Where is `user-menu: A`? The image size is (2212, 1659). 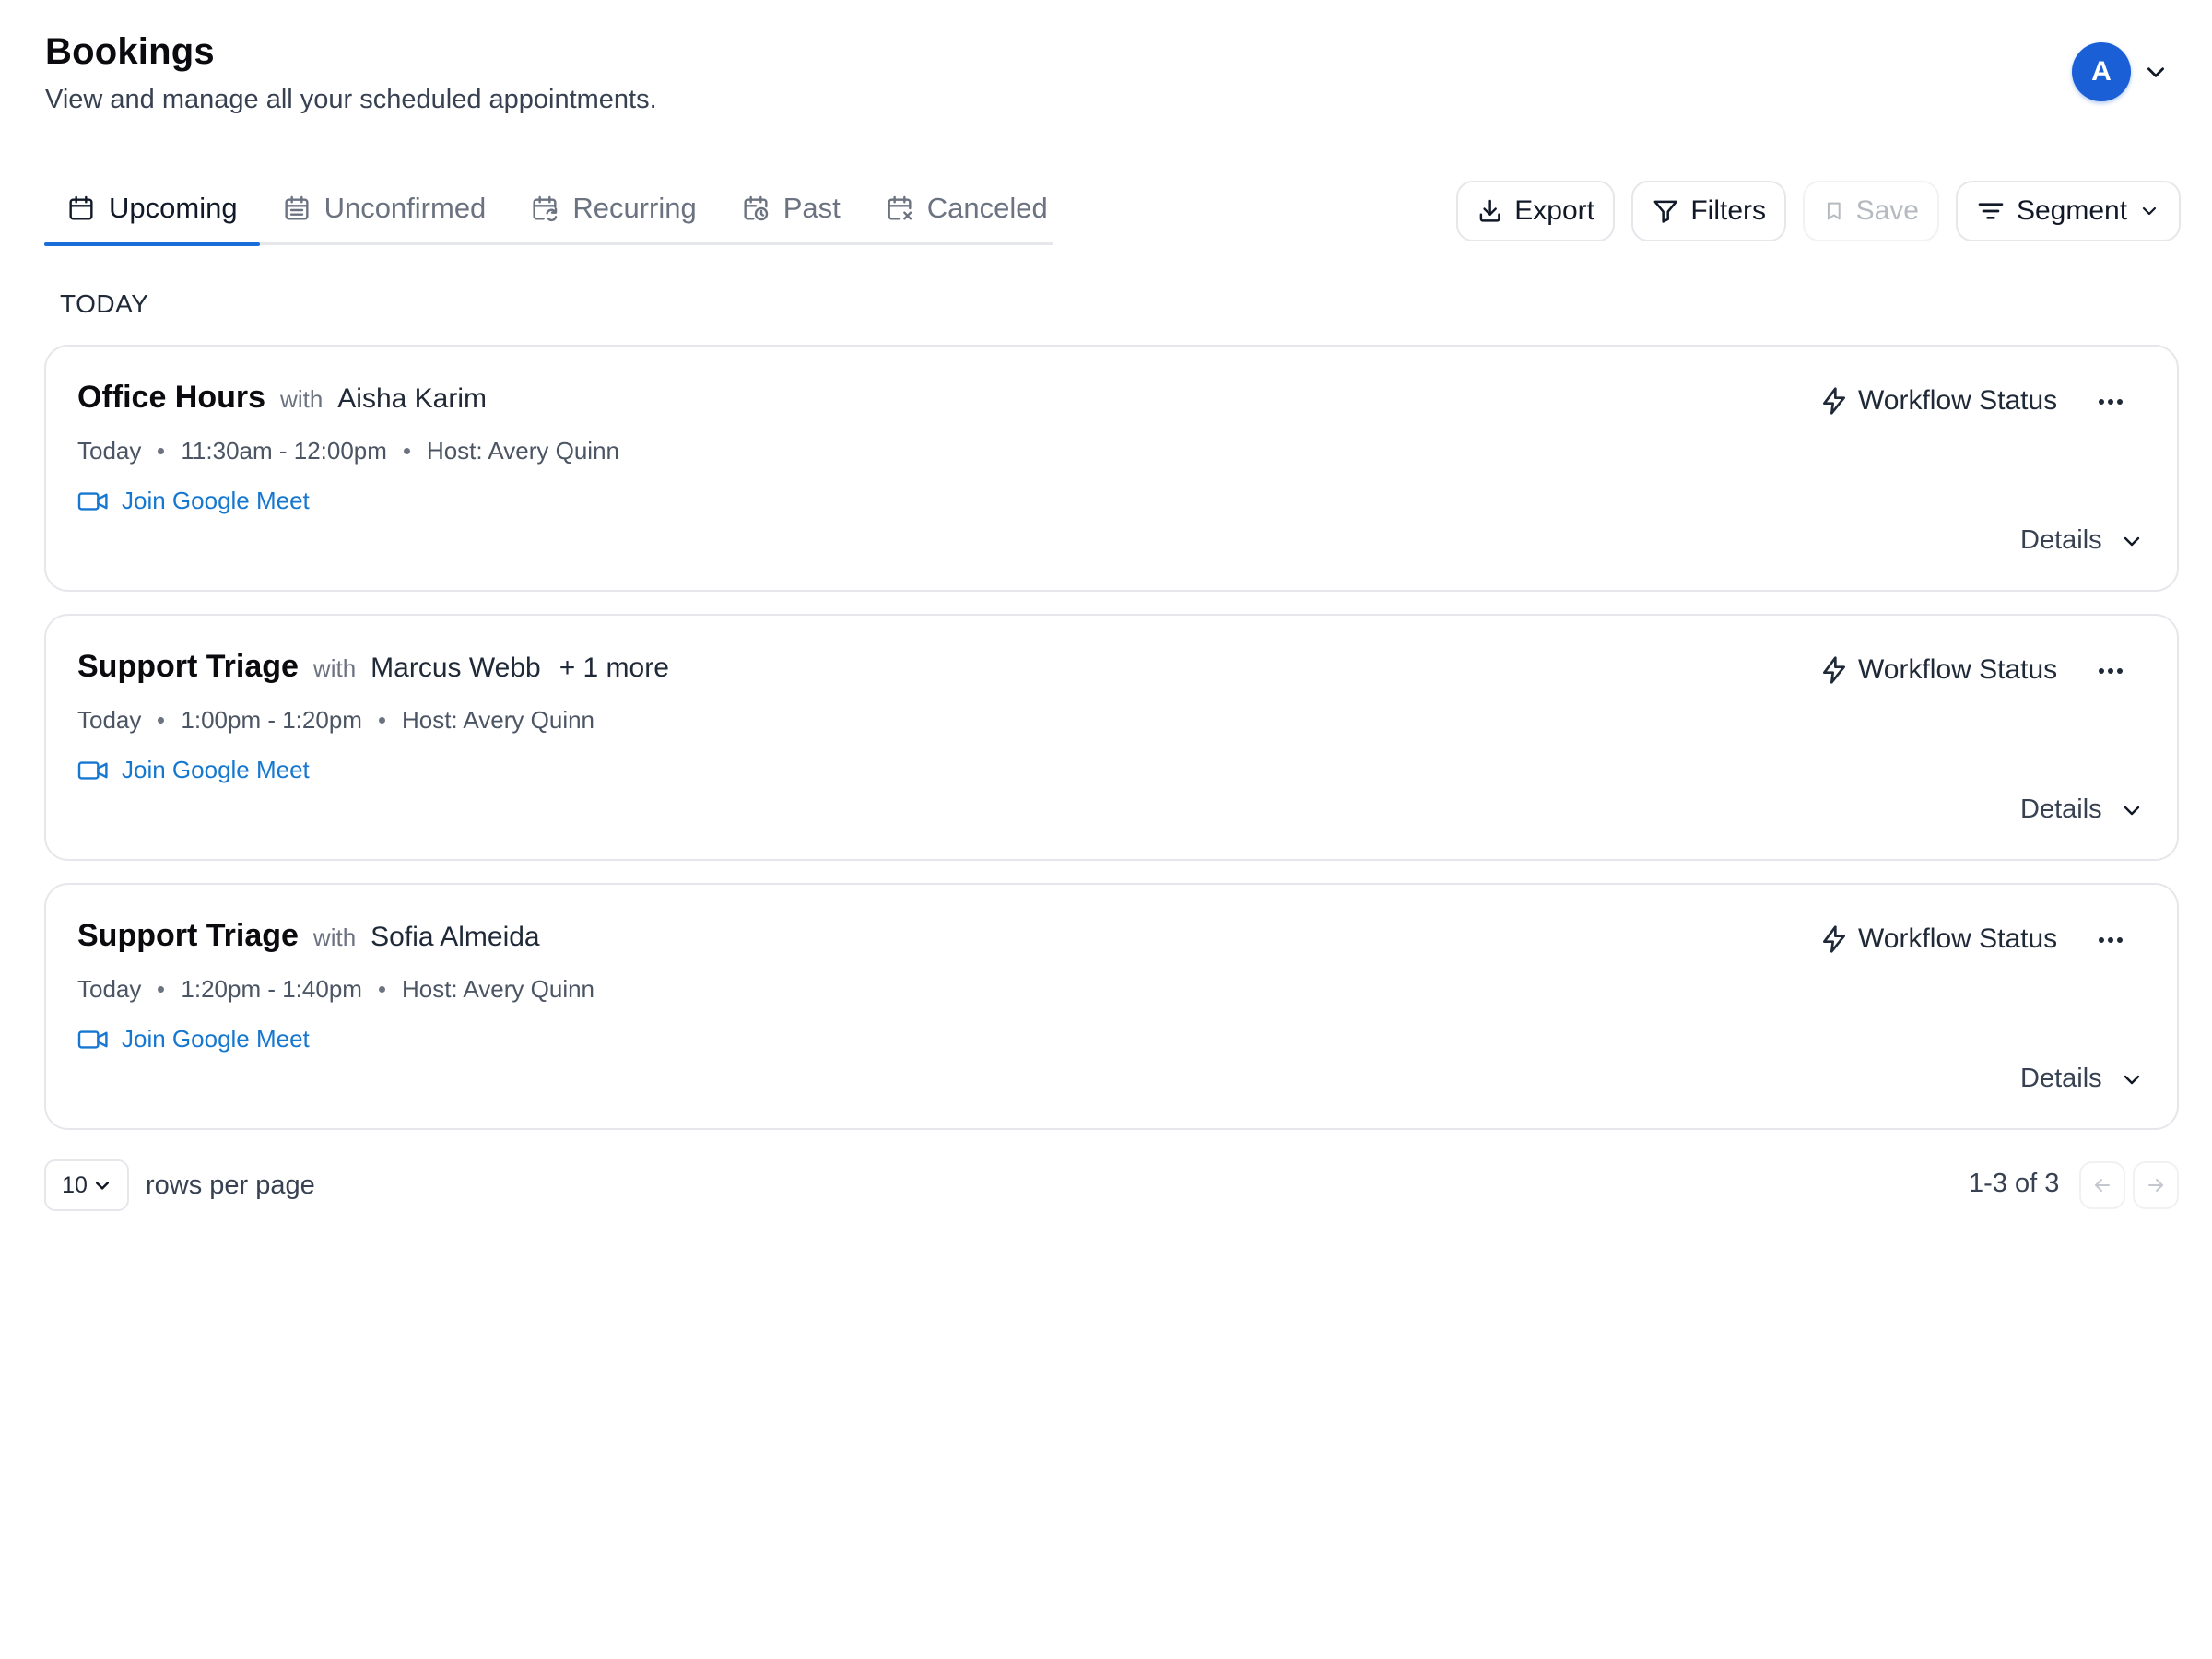
user-menu: A is located at coordinates (2120, 71).